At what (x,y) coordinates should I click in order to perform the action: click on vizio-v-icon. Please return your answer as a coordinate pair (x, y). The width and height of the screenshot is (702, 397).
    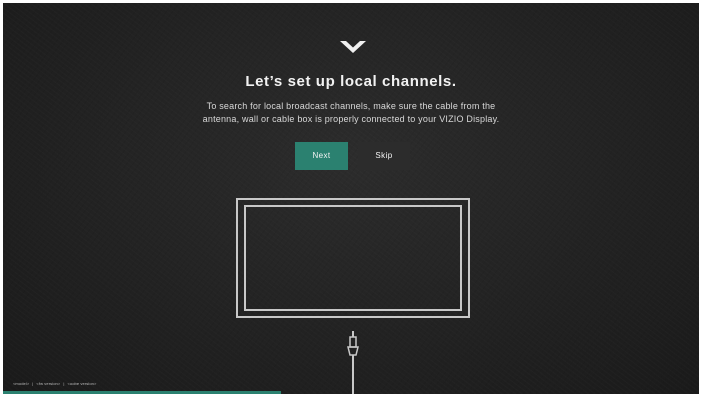
    Looking at the image, I should click on (353, 47).